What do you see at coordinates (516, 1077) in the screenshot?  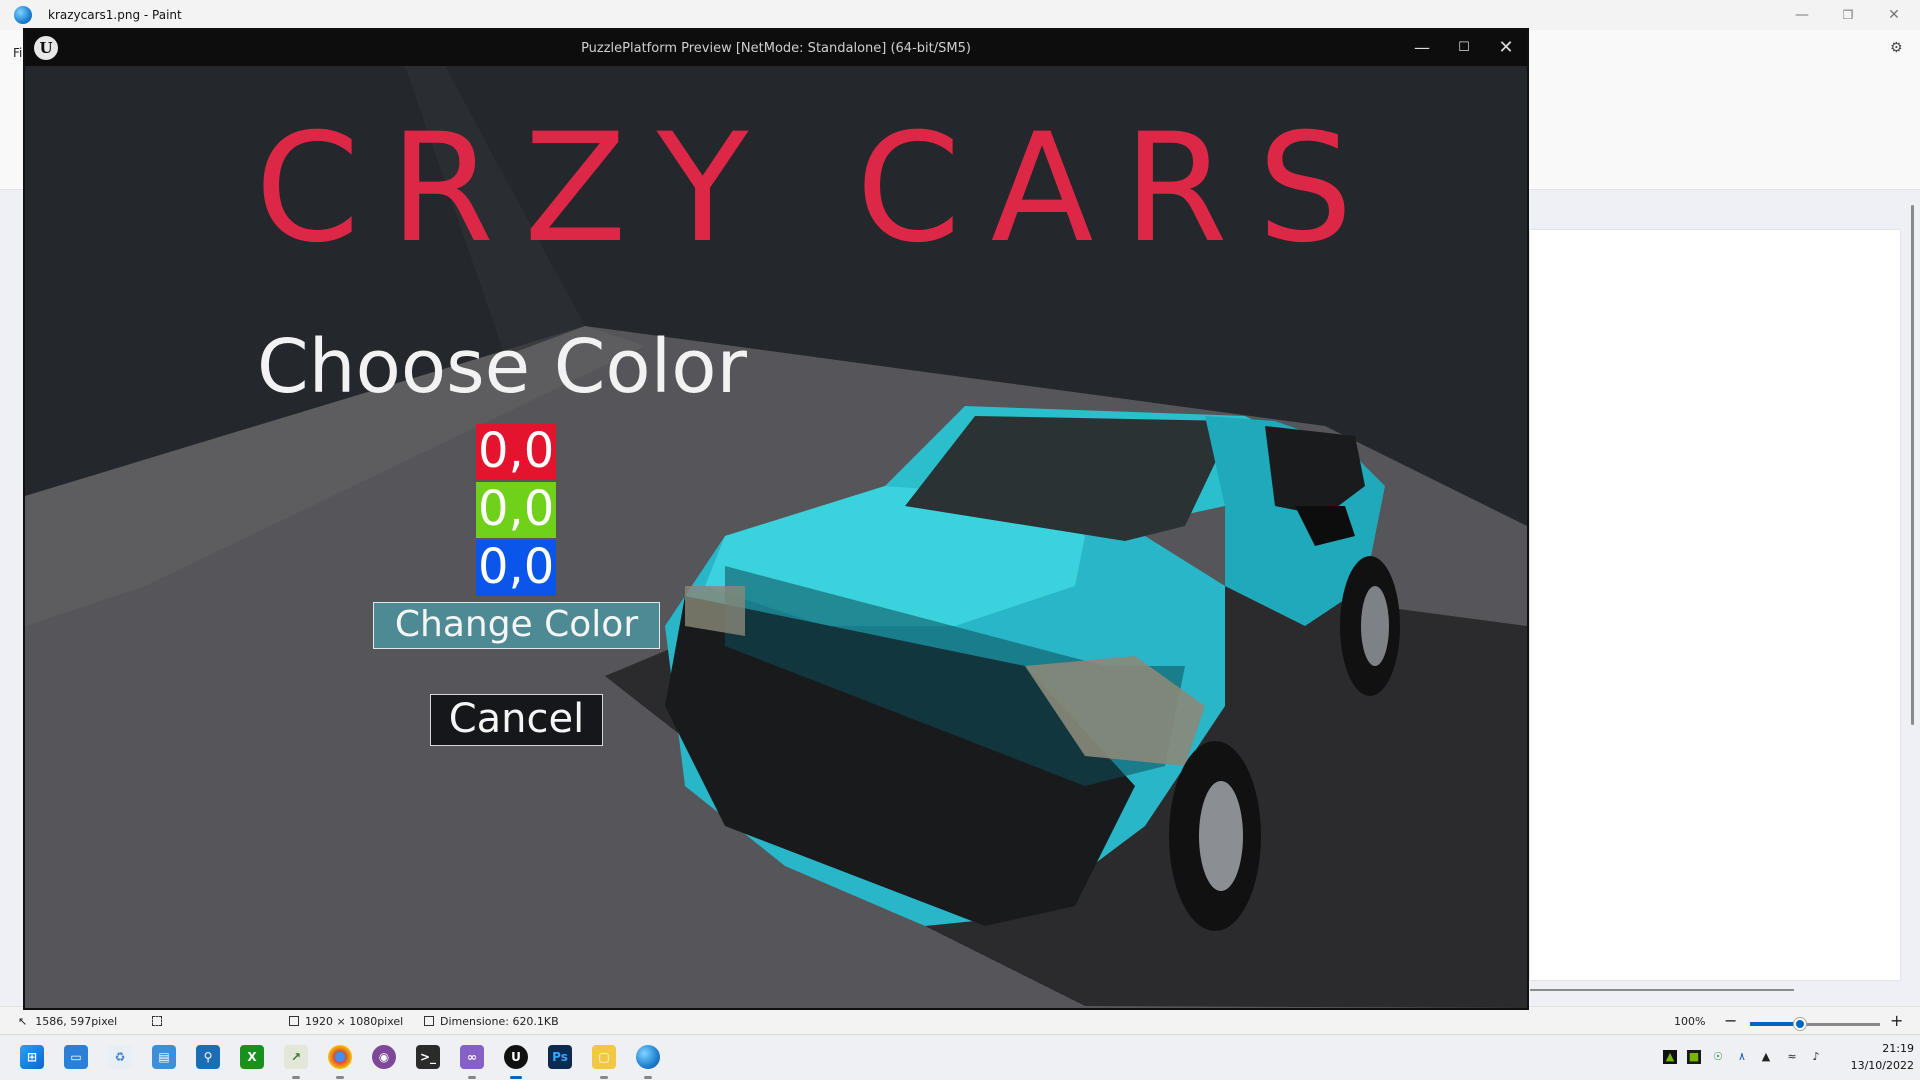 I see `app-active-indicator` at bounding box center [516, 1077].